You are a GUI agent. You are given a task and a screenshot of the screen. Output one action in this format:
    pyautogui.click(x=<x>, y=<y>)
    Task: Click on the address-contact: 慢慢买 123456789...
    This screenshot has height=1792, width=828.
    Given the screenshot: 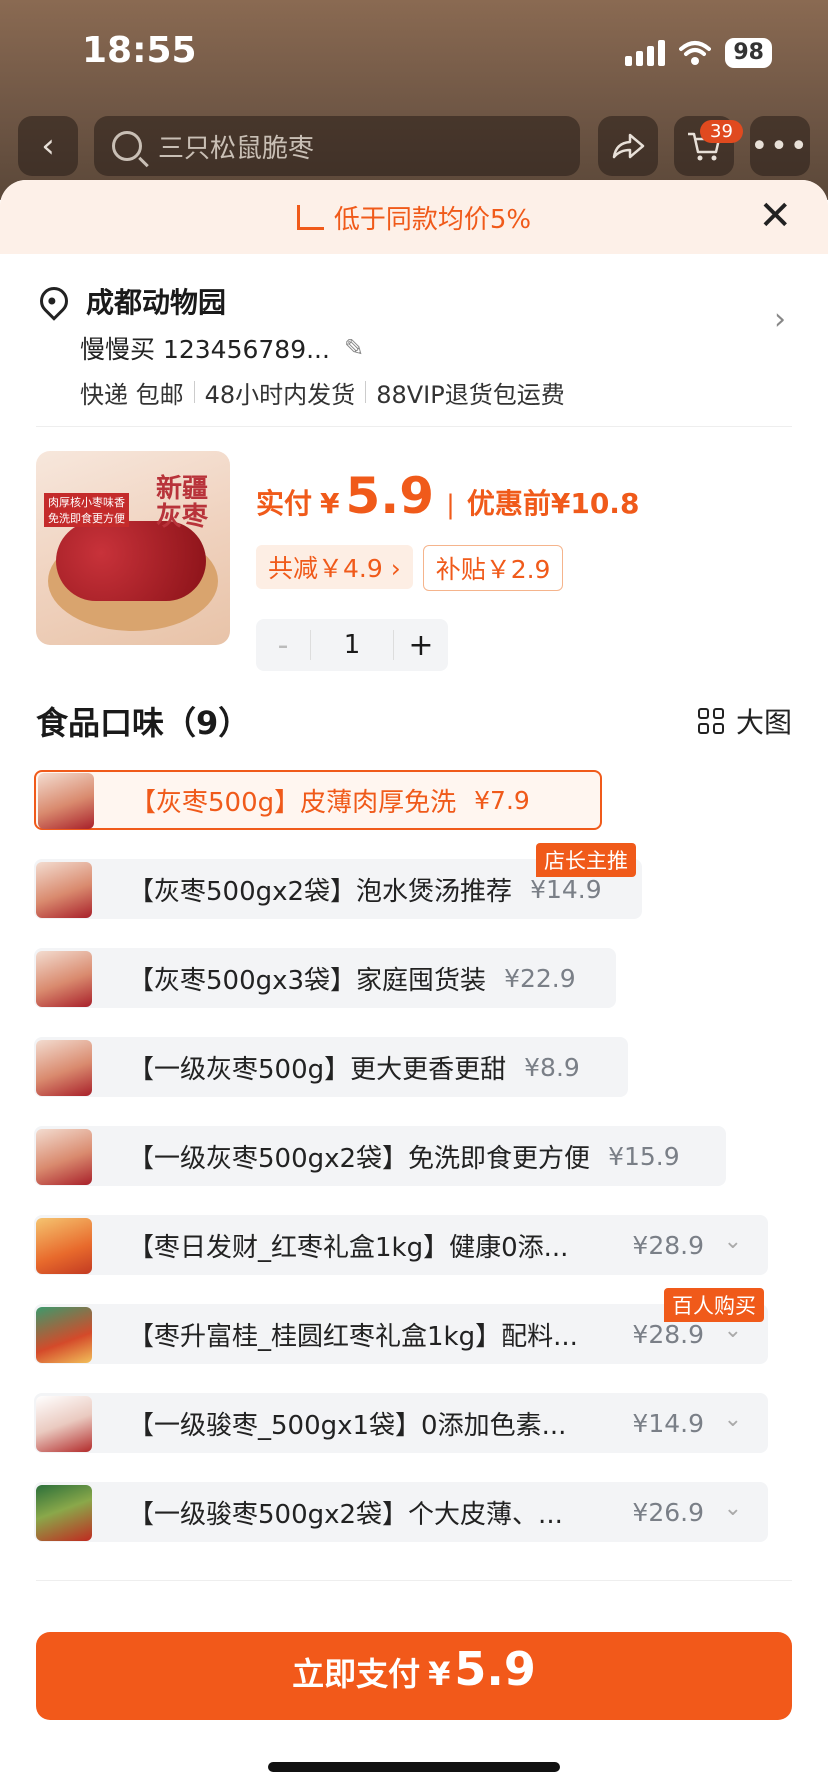 What is the action you would take?
    pyautogui.click(x=205, y=349)
    